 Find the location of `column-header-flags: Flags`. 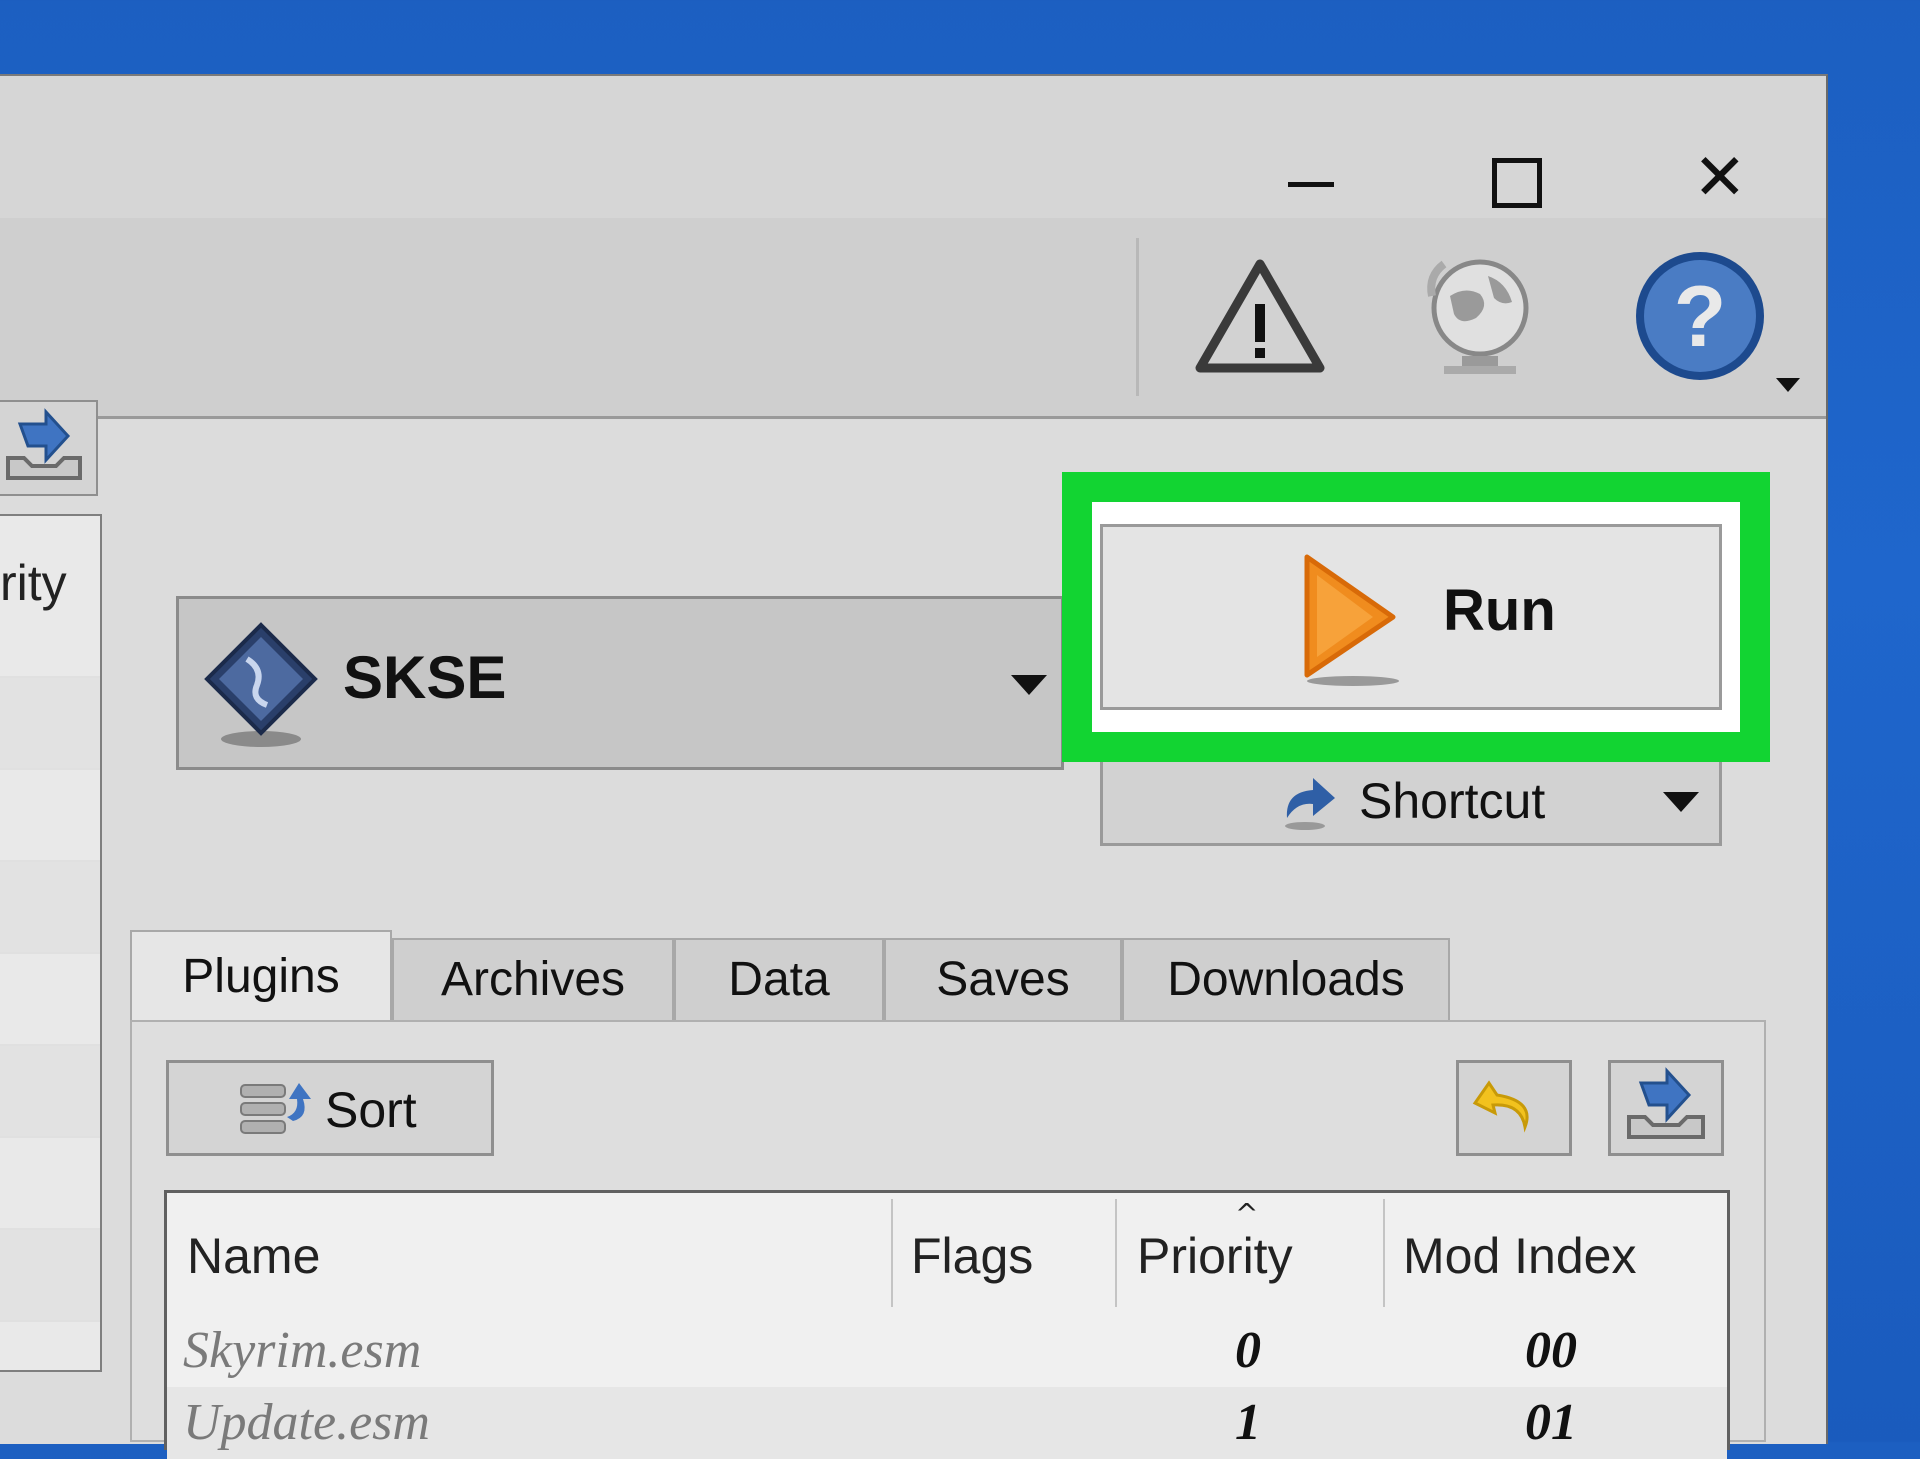

column-header-flags: Flags is located at coordinates (972, 1256).